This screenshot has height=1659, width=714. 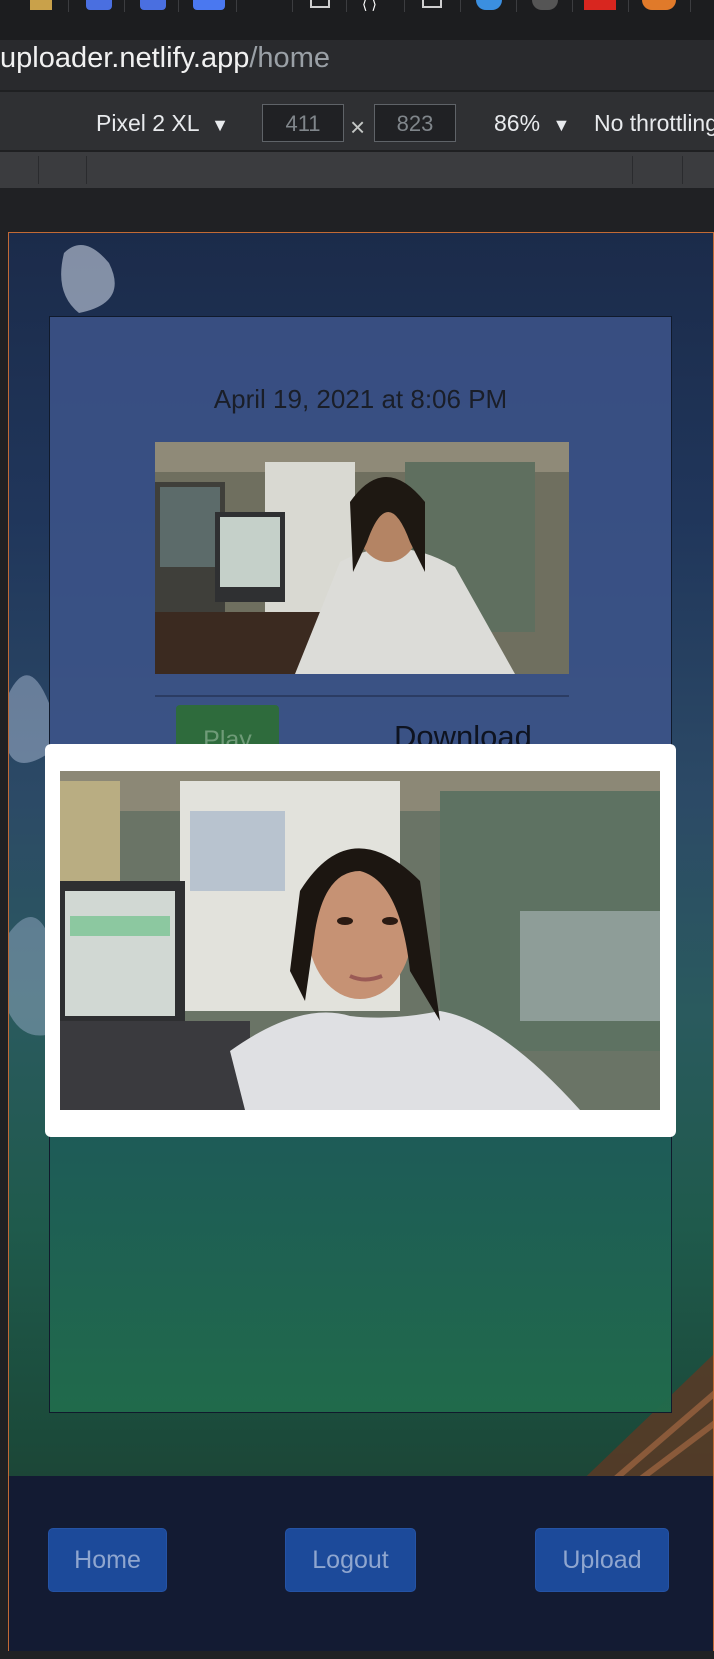 I want to click on zoom-select: 86% ▼, so click(x=532, y=123).